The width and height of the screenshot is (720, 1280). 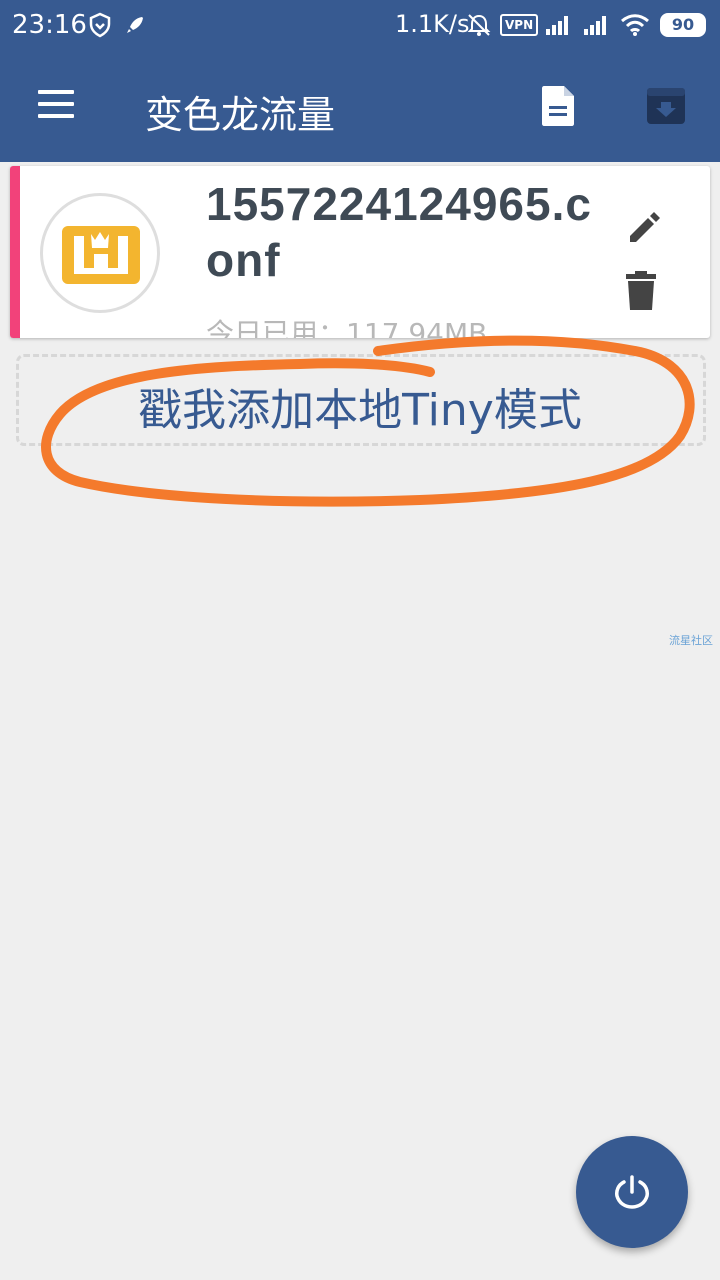 I want to click on profile-name: 1557224124965.conf, so click(x=399, y=232).